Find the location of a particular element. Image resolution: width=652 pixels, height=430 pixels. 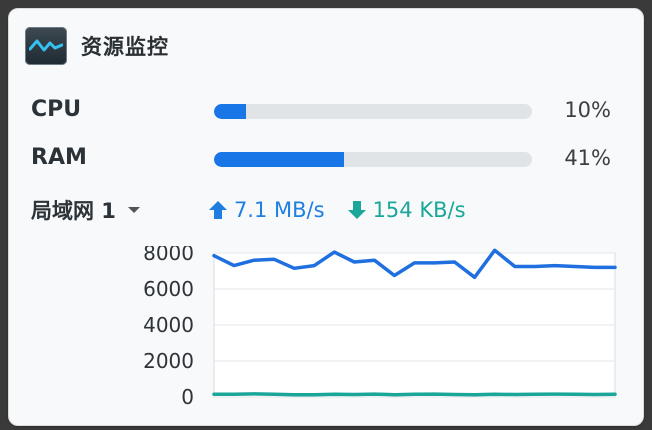

ram-percent: 41% is located at coordinates (587, 158).